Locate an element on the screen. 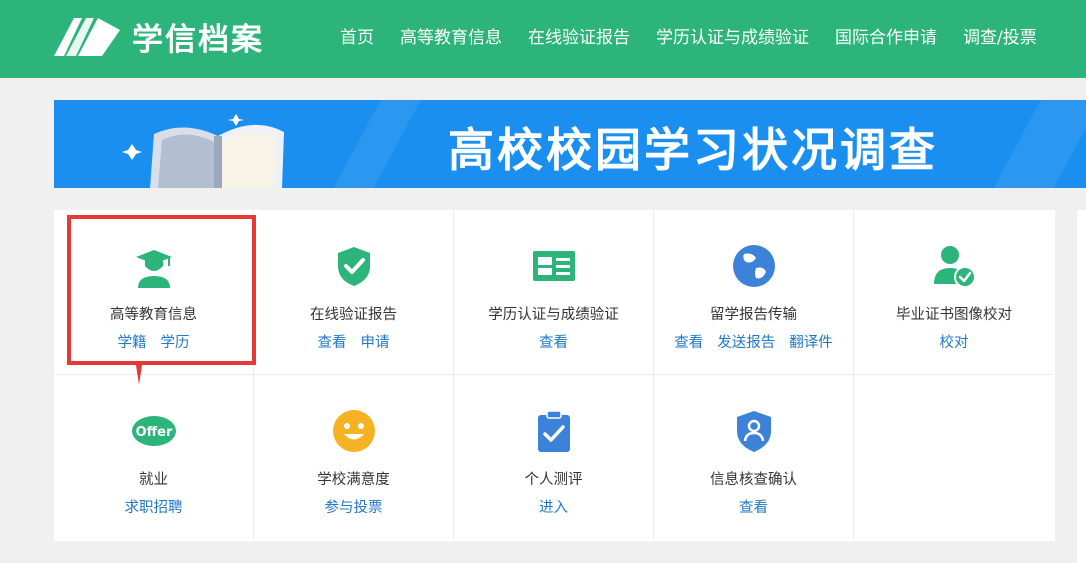  offer-text: Offer is located at coordinates (154, 432).